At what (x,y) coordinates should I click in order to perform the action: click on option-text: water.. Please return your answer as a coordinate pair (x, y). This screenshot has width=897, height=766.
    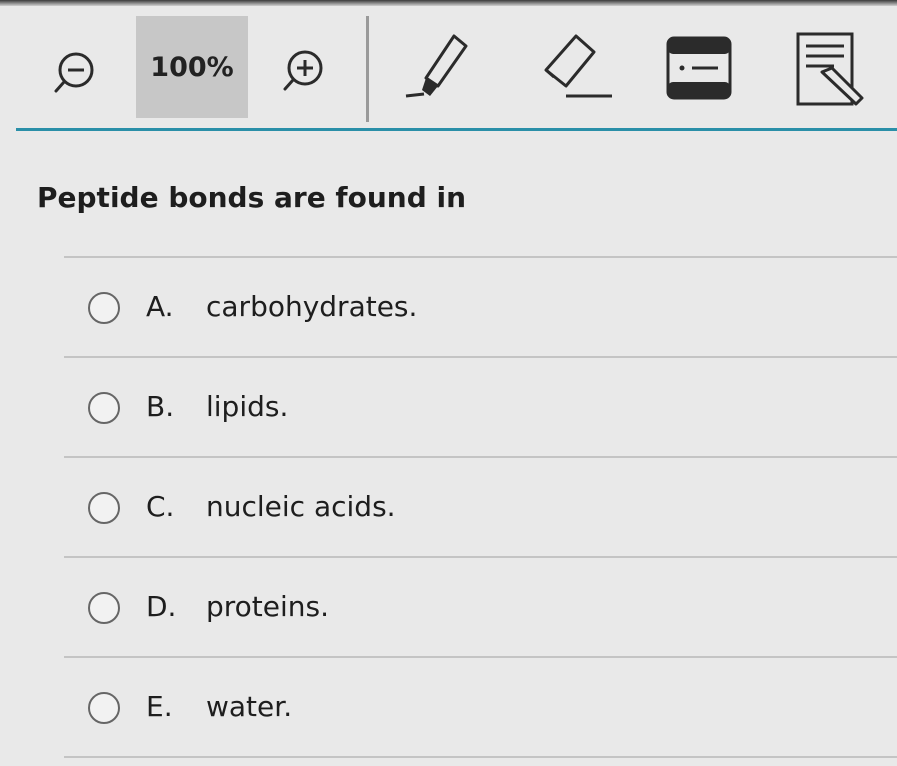
    Looking at the image, I should click on (249, 706).